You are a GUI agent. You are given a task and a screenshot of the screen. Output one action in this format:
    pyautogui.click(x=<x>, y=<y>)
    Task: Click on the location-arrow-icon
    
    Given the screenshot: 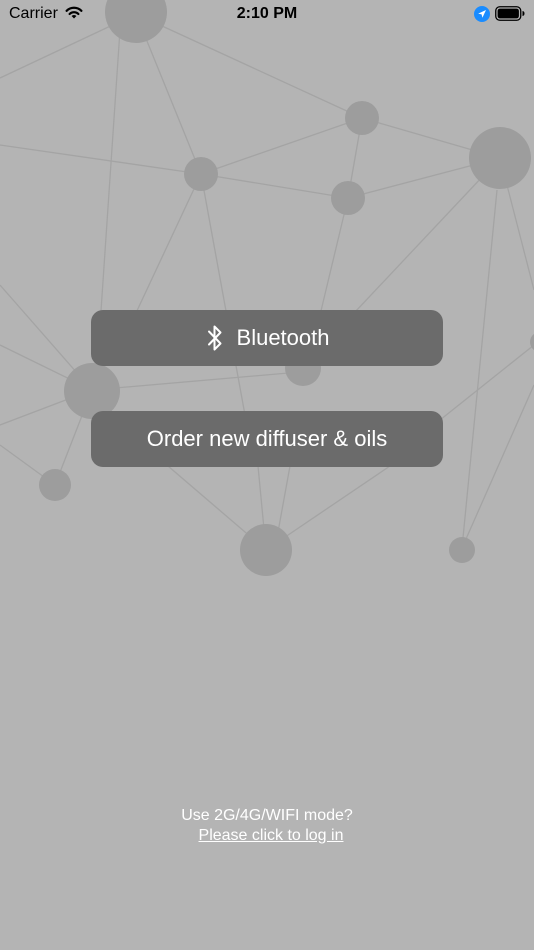 What is the action you would take?
    pyautogui.click(x=482, y=16)
    